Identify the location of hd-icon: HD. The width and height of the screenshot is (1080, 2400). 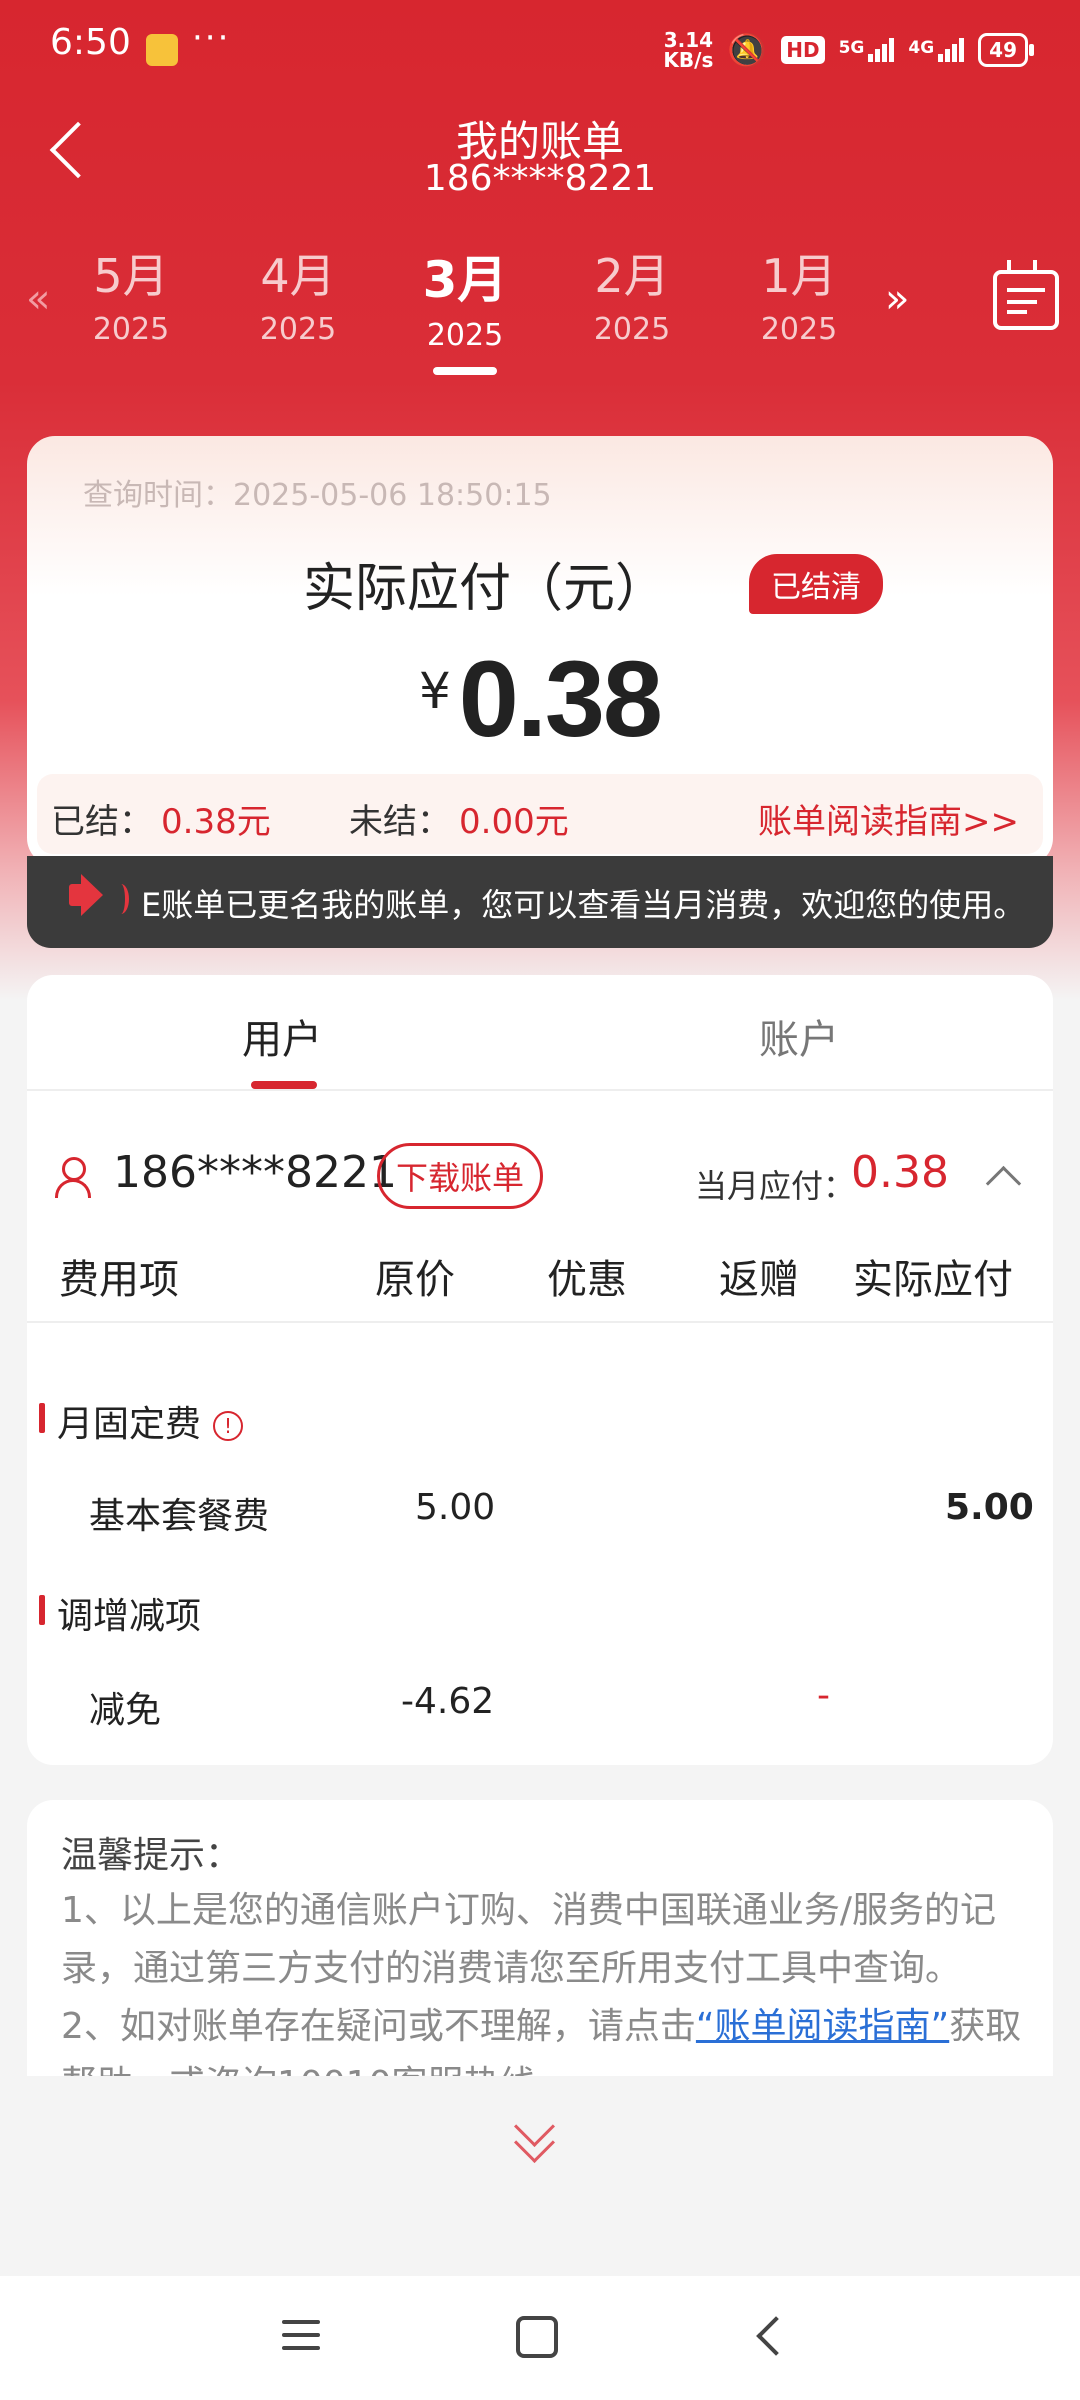
(803, 50).